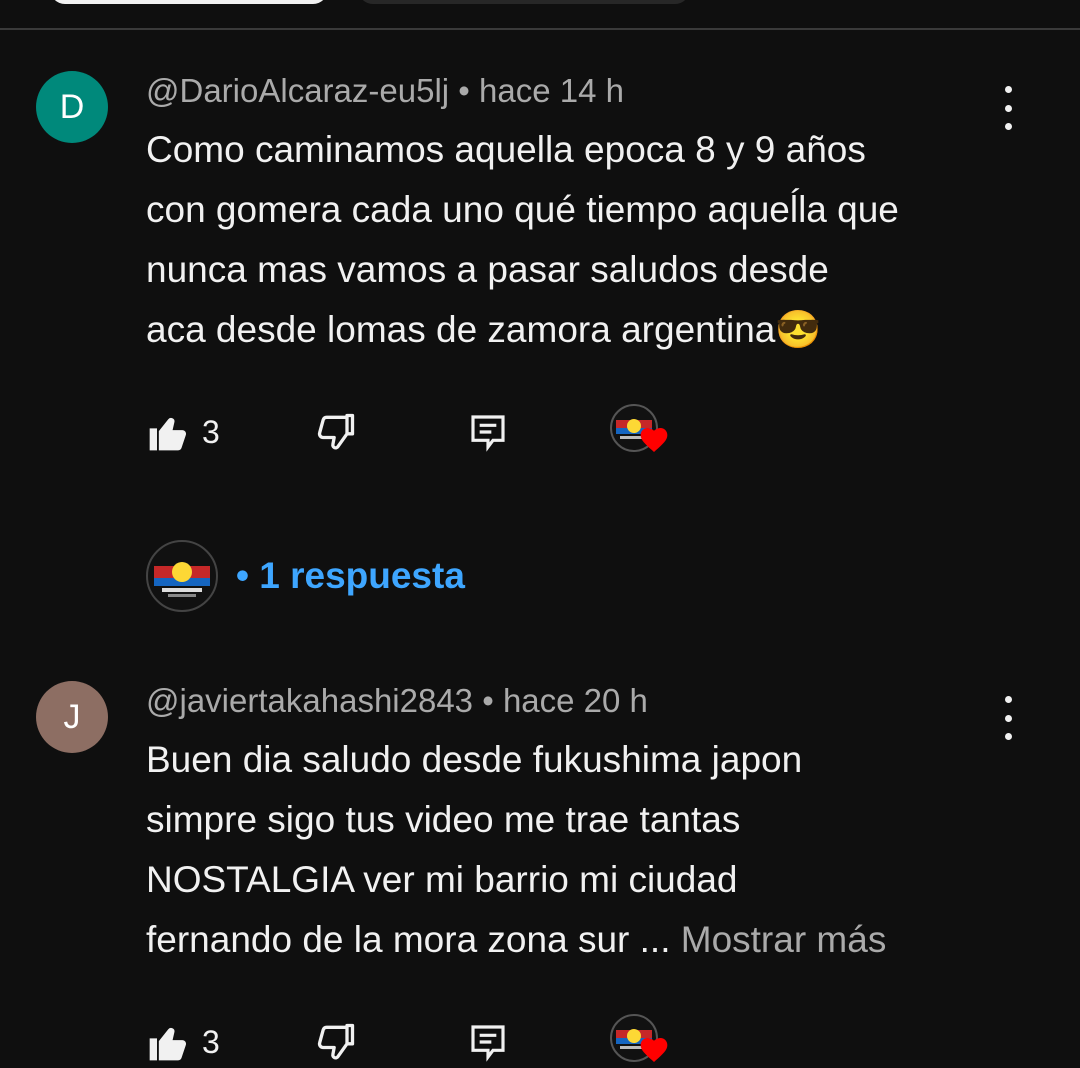 This screenshot has height=1068, width=1080. I want to click on show-more-link: Mostrar más, so click(784, 939).